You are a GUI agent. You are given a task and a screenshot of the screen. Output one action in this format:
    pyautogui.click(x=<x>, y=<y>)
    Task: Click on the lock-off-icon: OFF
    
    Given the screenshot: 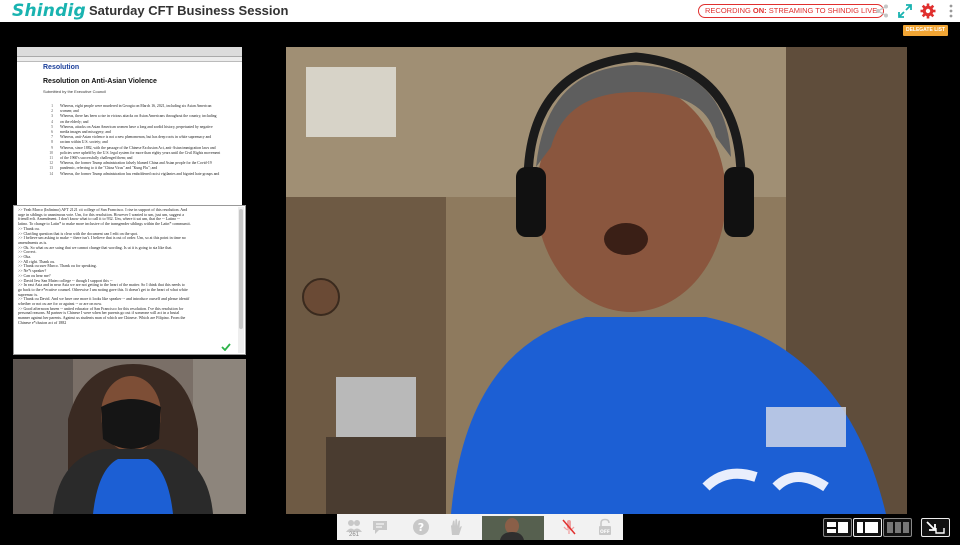 What is the action you would take?
    pyautogui.click(x=605, y=527)
    